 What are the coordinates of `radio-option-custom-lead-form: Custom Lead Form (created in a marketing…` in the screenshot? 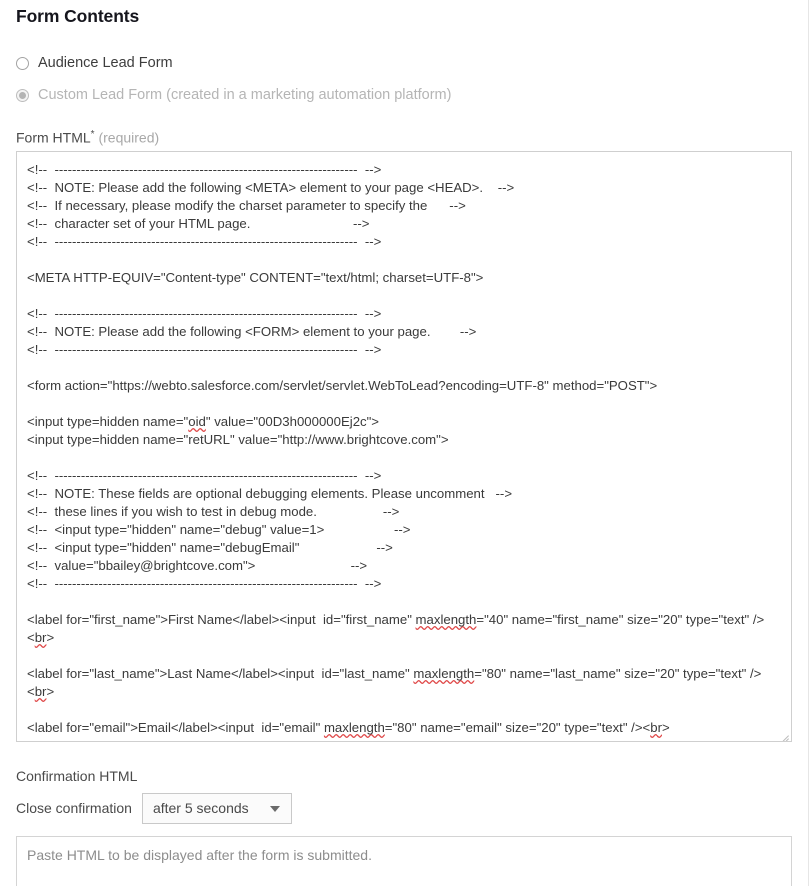 It's located at (406, 95).